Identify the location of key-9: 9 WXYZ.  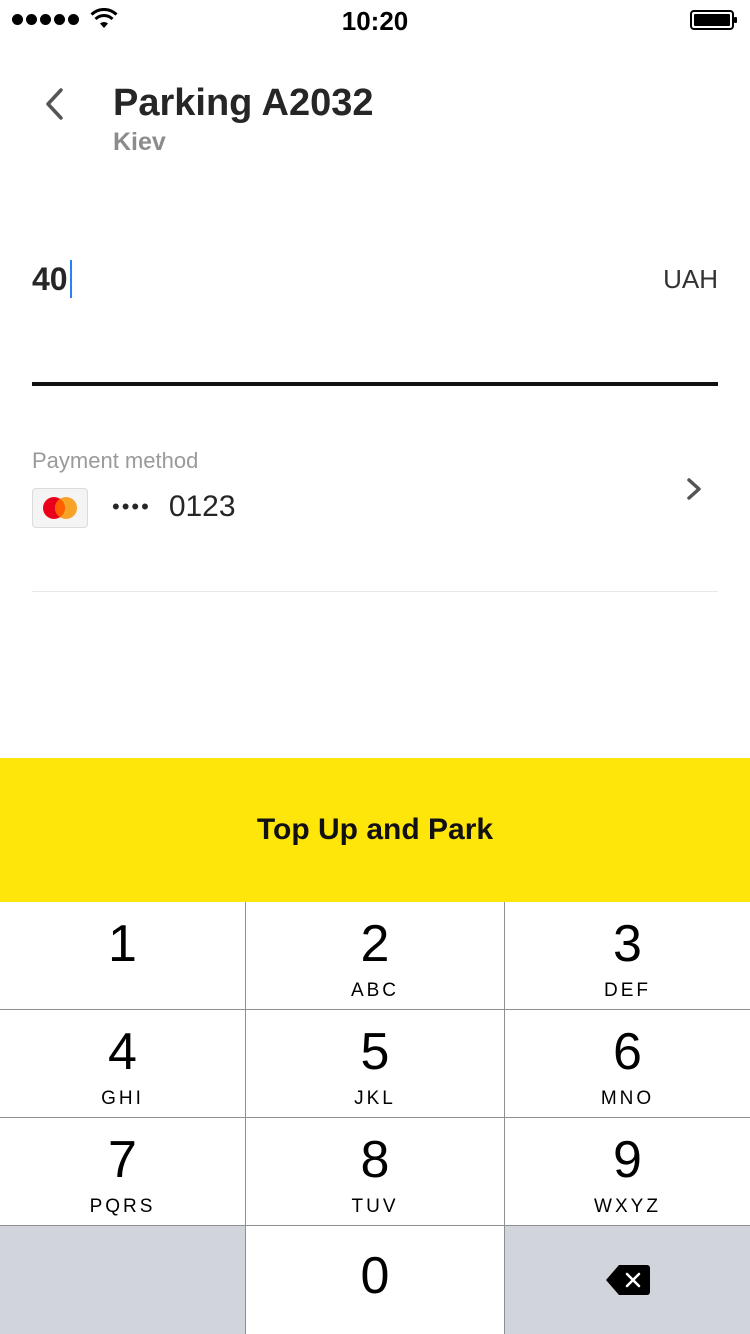
(627, 1171).